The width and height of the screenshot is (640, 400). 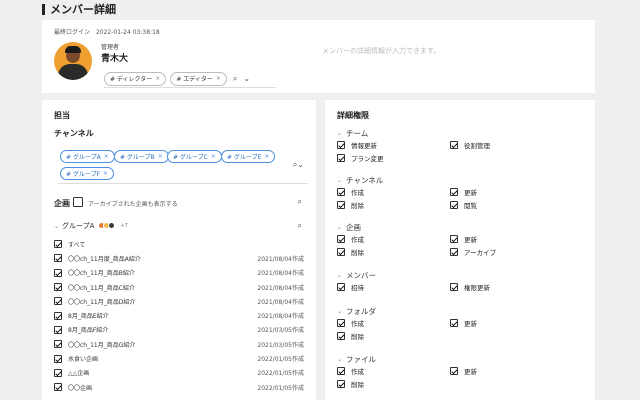 What do you see at coordinates (194, 156) in the screenshot?
I see `channel-chip: # グループC ×` at bounding box center [194, 156].